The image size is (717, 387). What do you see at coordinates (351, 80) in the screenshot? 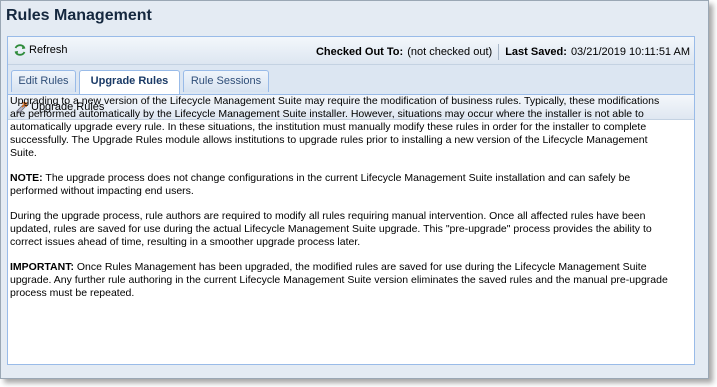
I see `tab-strip: Edit Rules Upgrade Rules Rule Sessions` at bounding box center [351, 80].